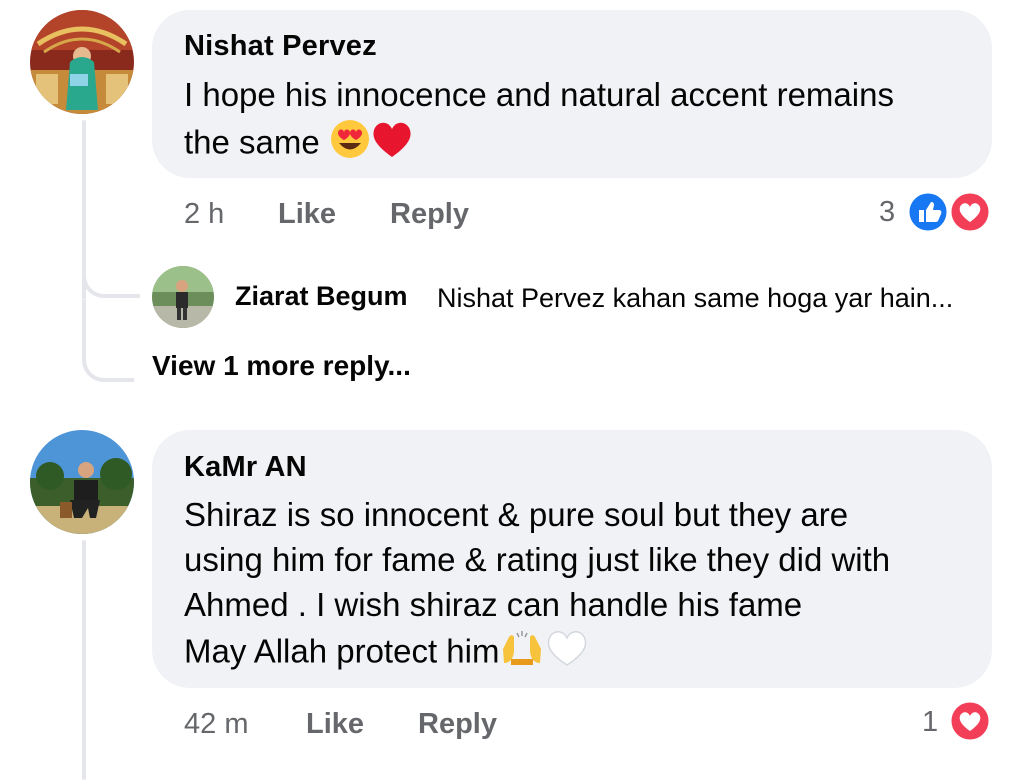  I want to click on comment-text-part: May Allah protect him, so click(342, 651).